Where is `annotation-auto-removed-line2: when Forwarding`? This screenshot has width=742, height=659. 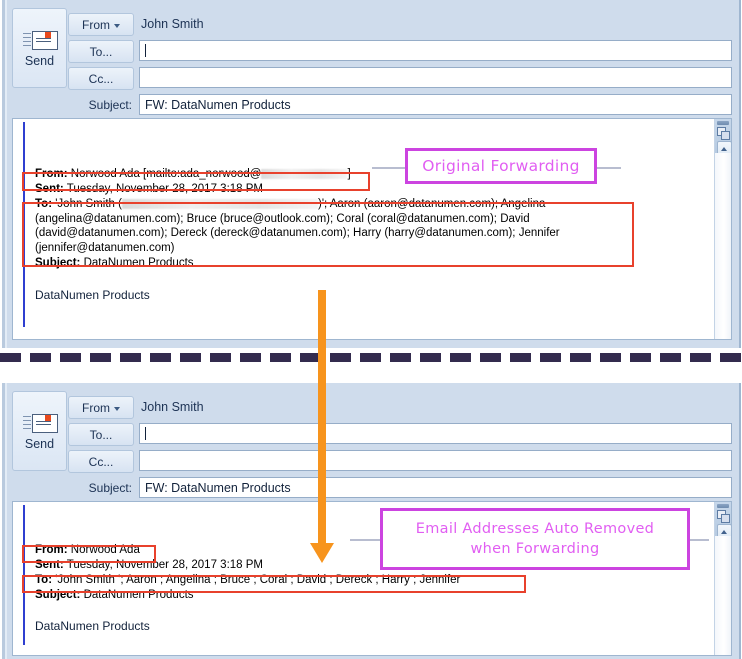
annotation-auto-removed-line2: when Forwarding is located at coordinates (535, 549).